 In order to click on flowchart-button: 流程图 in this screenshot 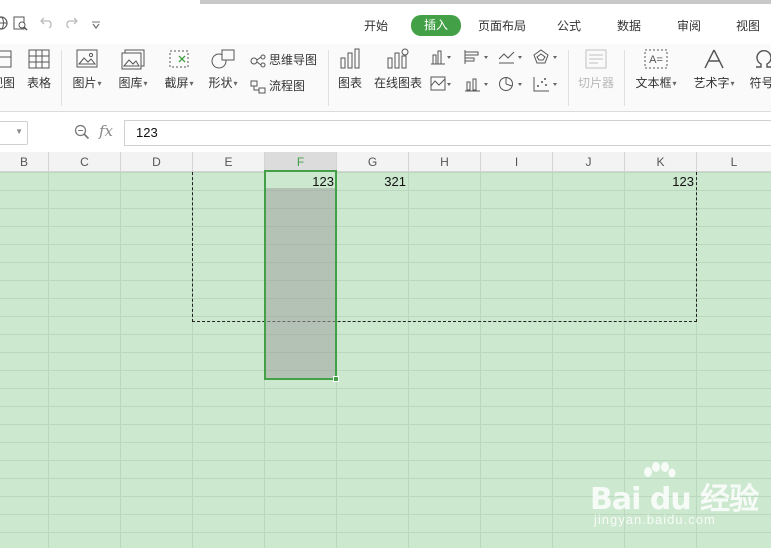, I will do `click(277, 85)`.